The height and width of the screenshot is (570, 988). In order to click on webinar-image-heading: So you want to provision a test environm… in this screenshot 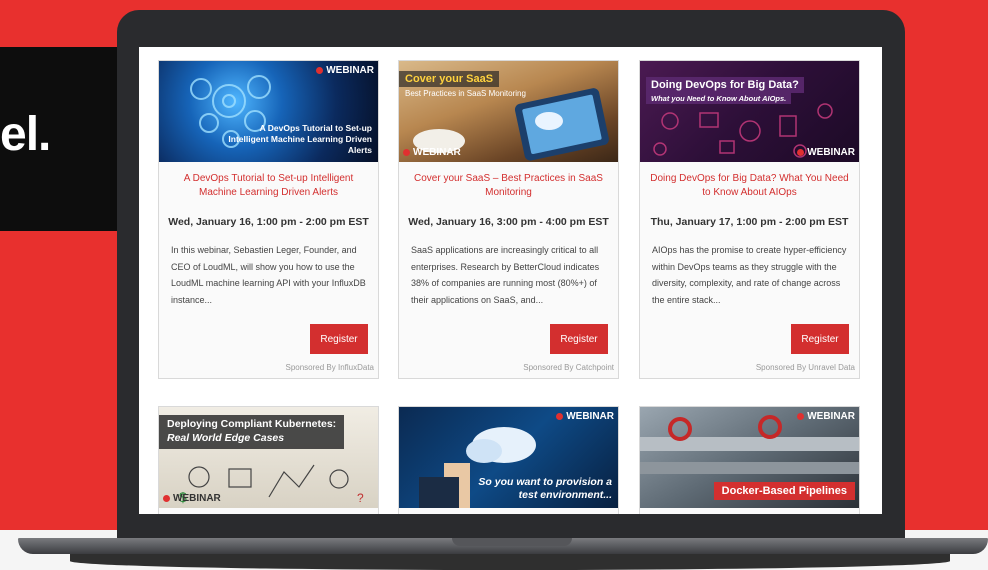, I will do `click(545, 488)`.